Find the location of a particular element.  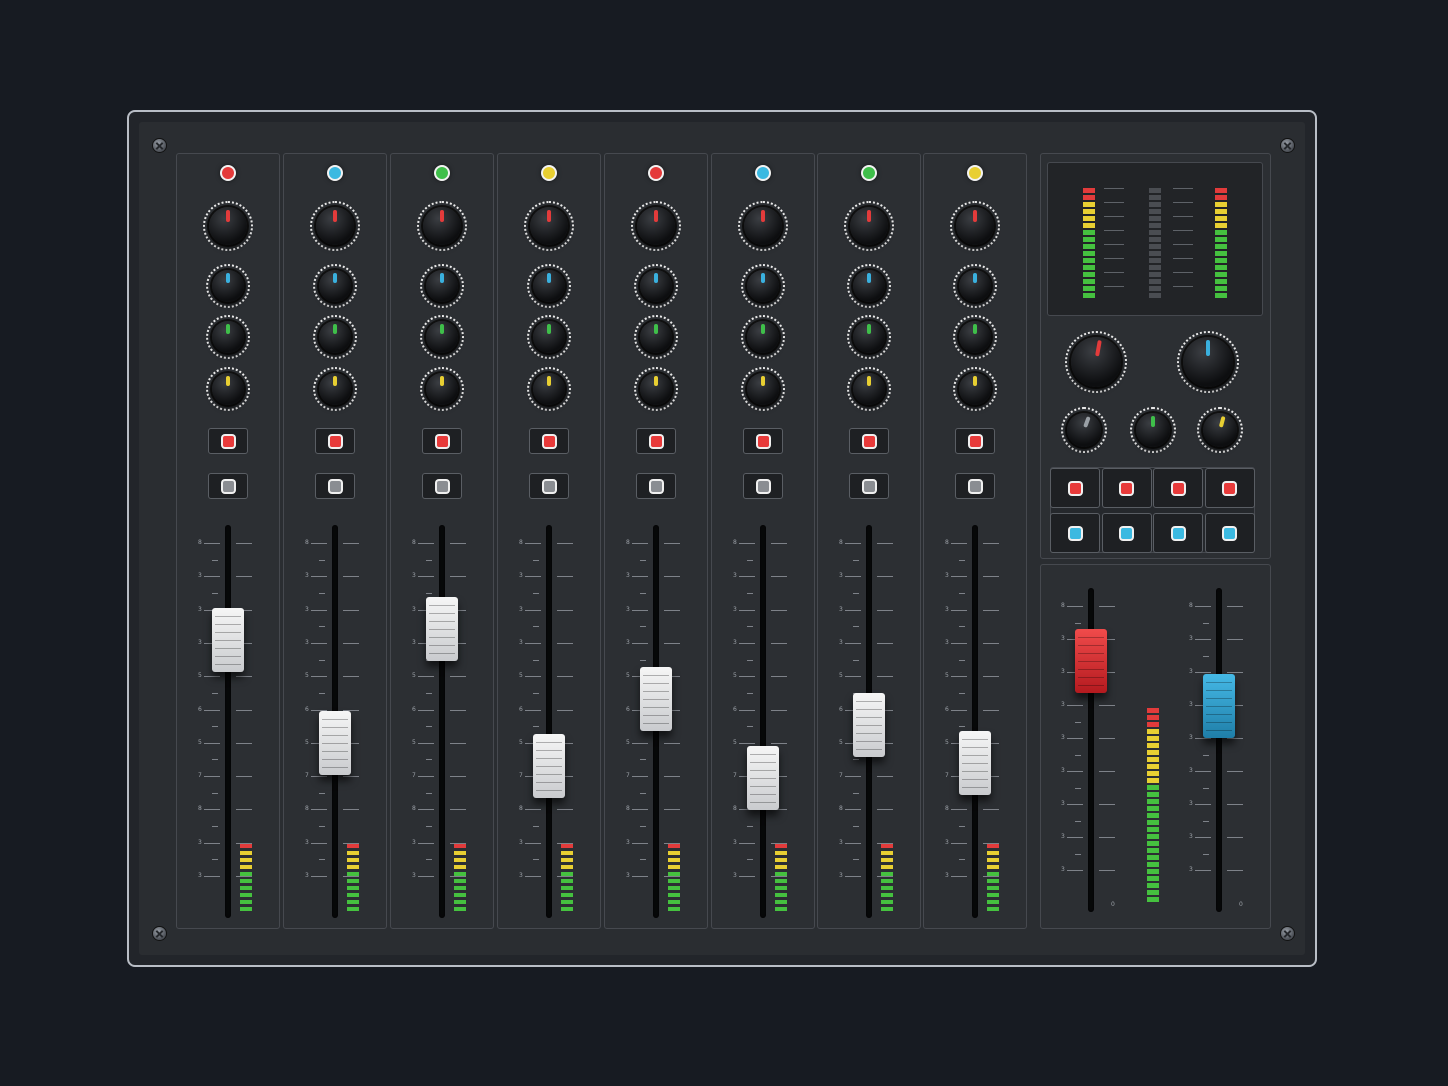

channel-4-mid-eq-knob is located at coordinates (549, 337).